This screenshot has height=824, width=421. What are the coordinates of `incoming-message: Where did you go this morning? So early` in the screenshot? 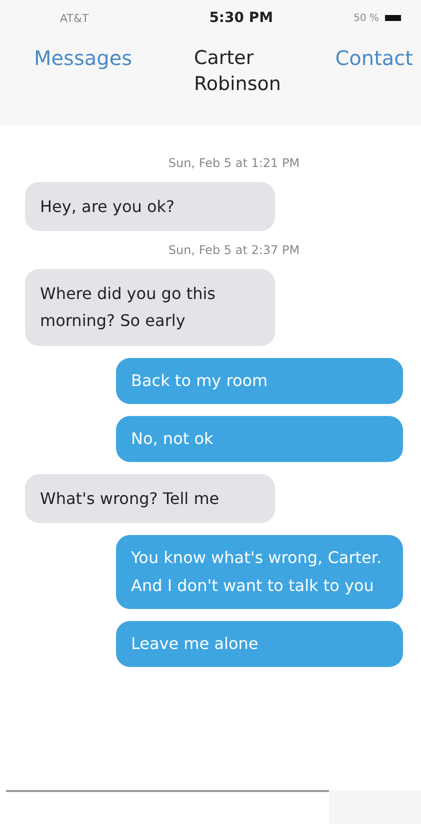 It's located at (150, 307).